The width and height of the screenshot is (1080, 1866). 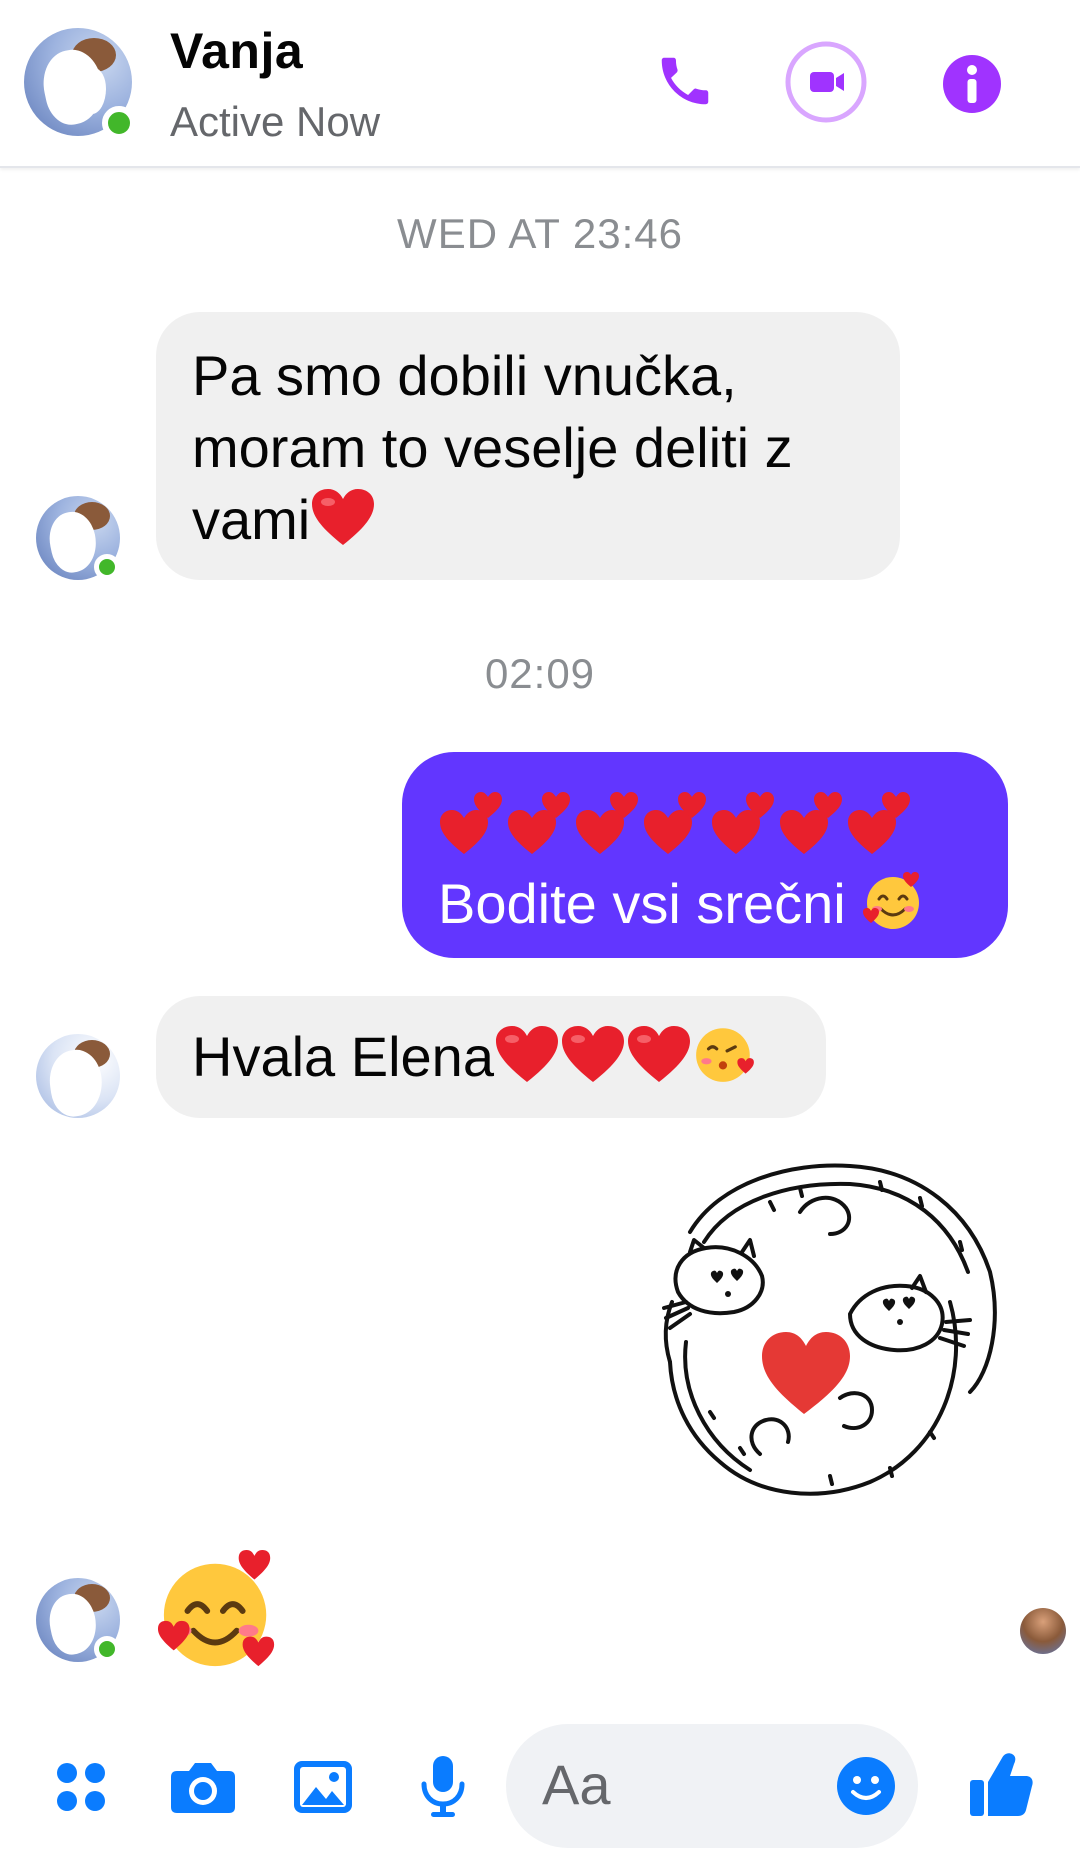 What do you see at coordinates (464, 375) in the screenshot?
I see `message-line: Pa smo dobili vnučka,` at bounding box center [464, 375].